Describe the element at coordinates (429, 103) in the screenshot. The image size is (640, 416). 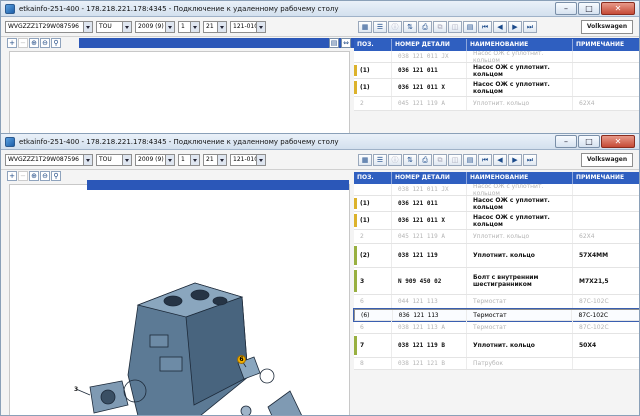
I see `cell-part-number: 045 121 119 A` at that location.